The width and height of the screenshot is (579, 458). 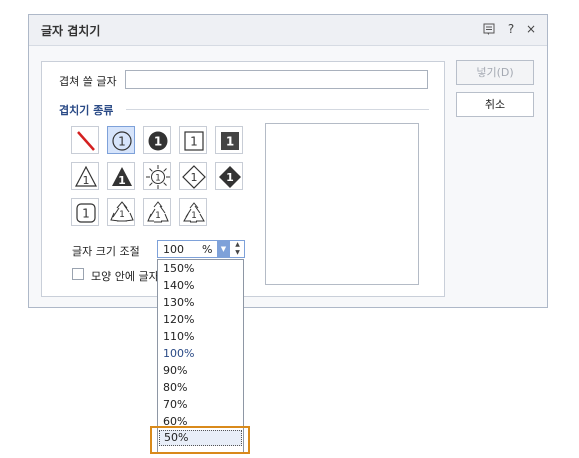 What do you see at coordinates (237, 253) in the screenshot?
I see `spin-down-icon: ▼` at bounding box center [237, 253].